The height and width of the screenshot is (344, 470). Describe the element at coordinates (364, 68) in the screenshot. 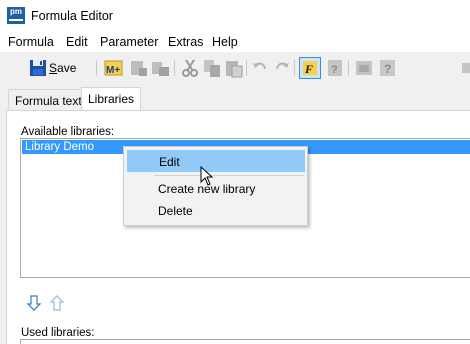

I see `window-icon` at that location.